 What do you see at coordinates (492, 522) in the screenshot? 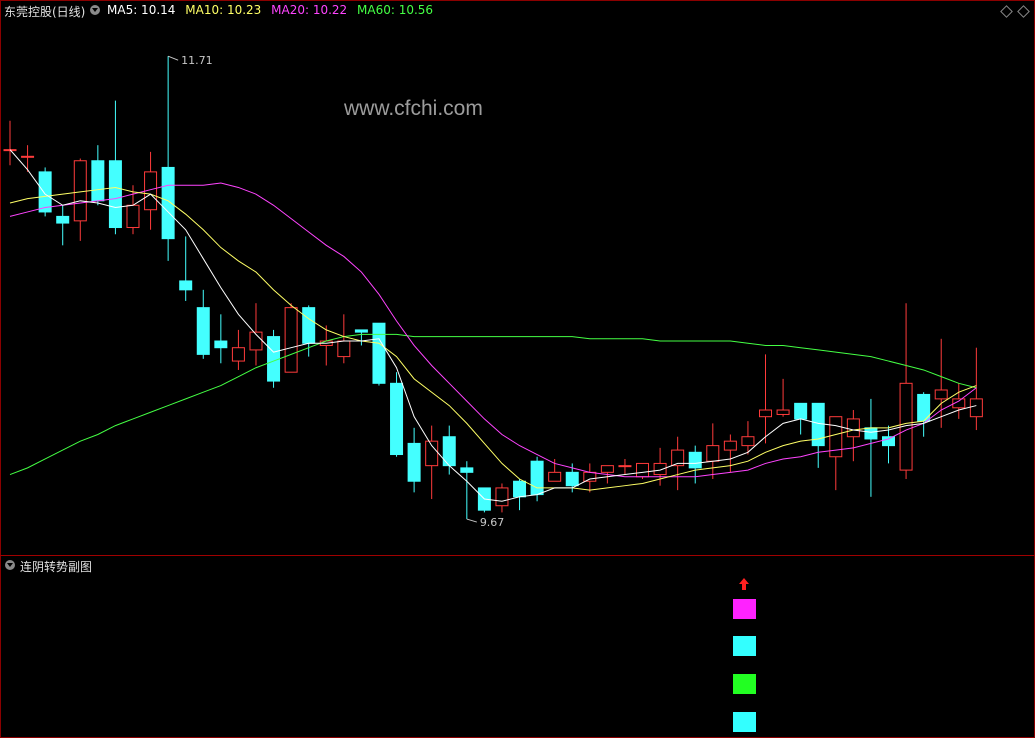
I see `low-label: 9.67` at bounding box center [492, 522].